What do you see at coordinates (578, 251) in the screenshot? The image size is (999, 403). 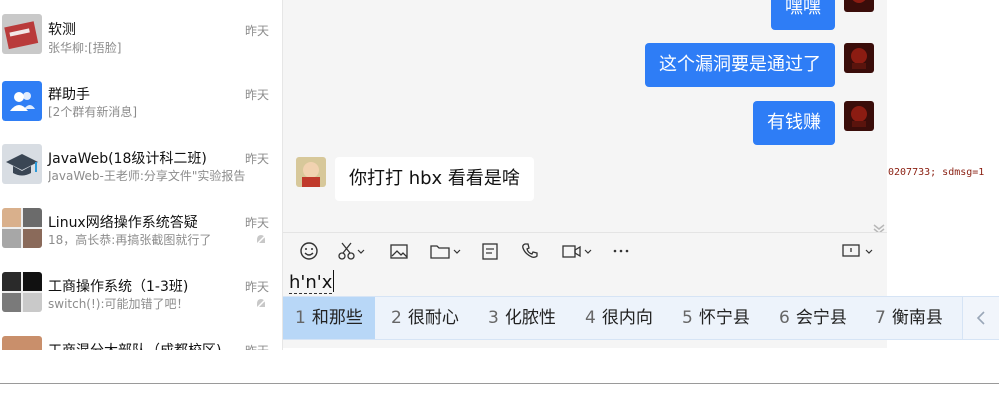 I see `video-icon` at bounding box center [578, 251].